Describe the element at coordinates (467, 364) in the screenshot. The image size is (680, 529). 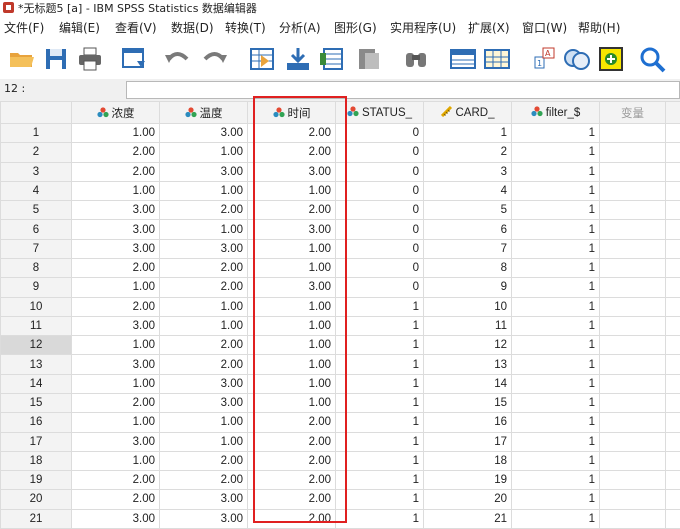
I see `data-cell: 13` at that location.